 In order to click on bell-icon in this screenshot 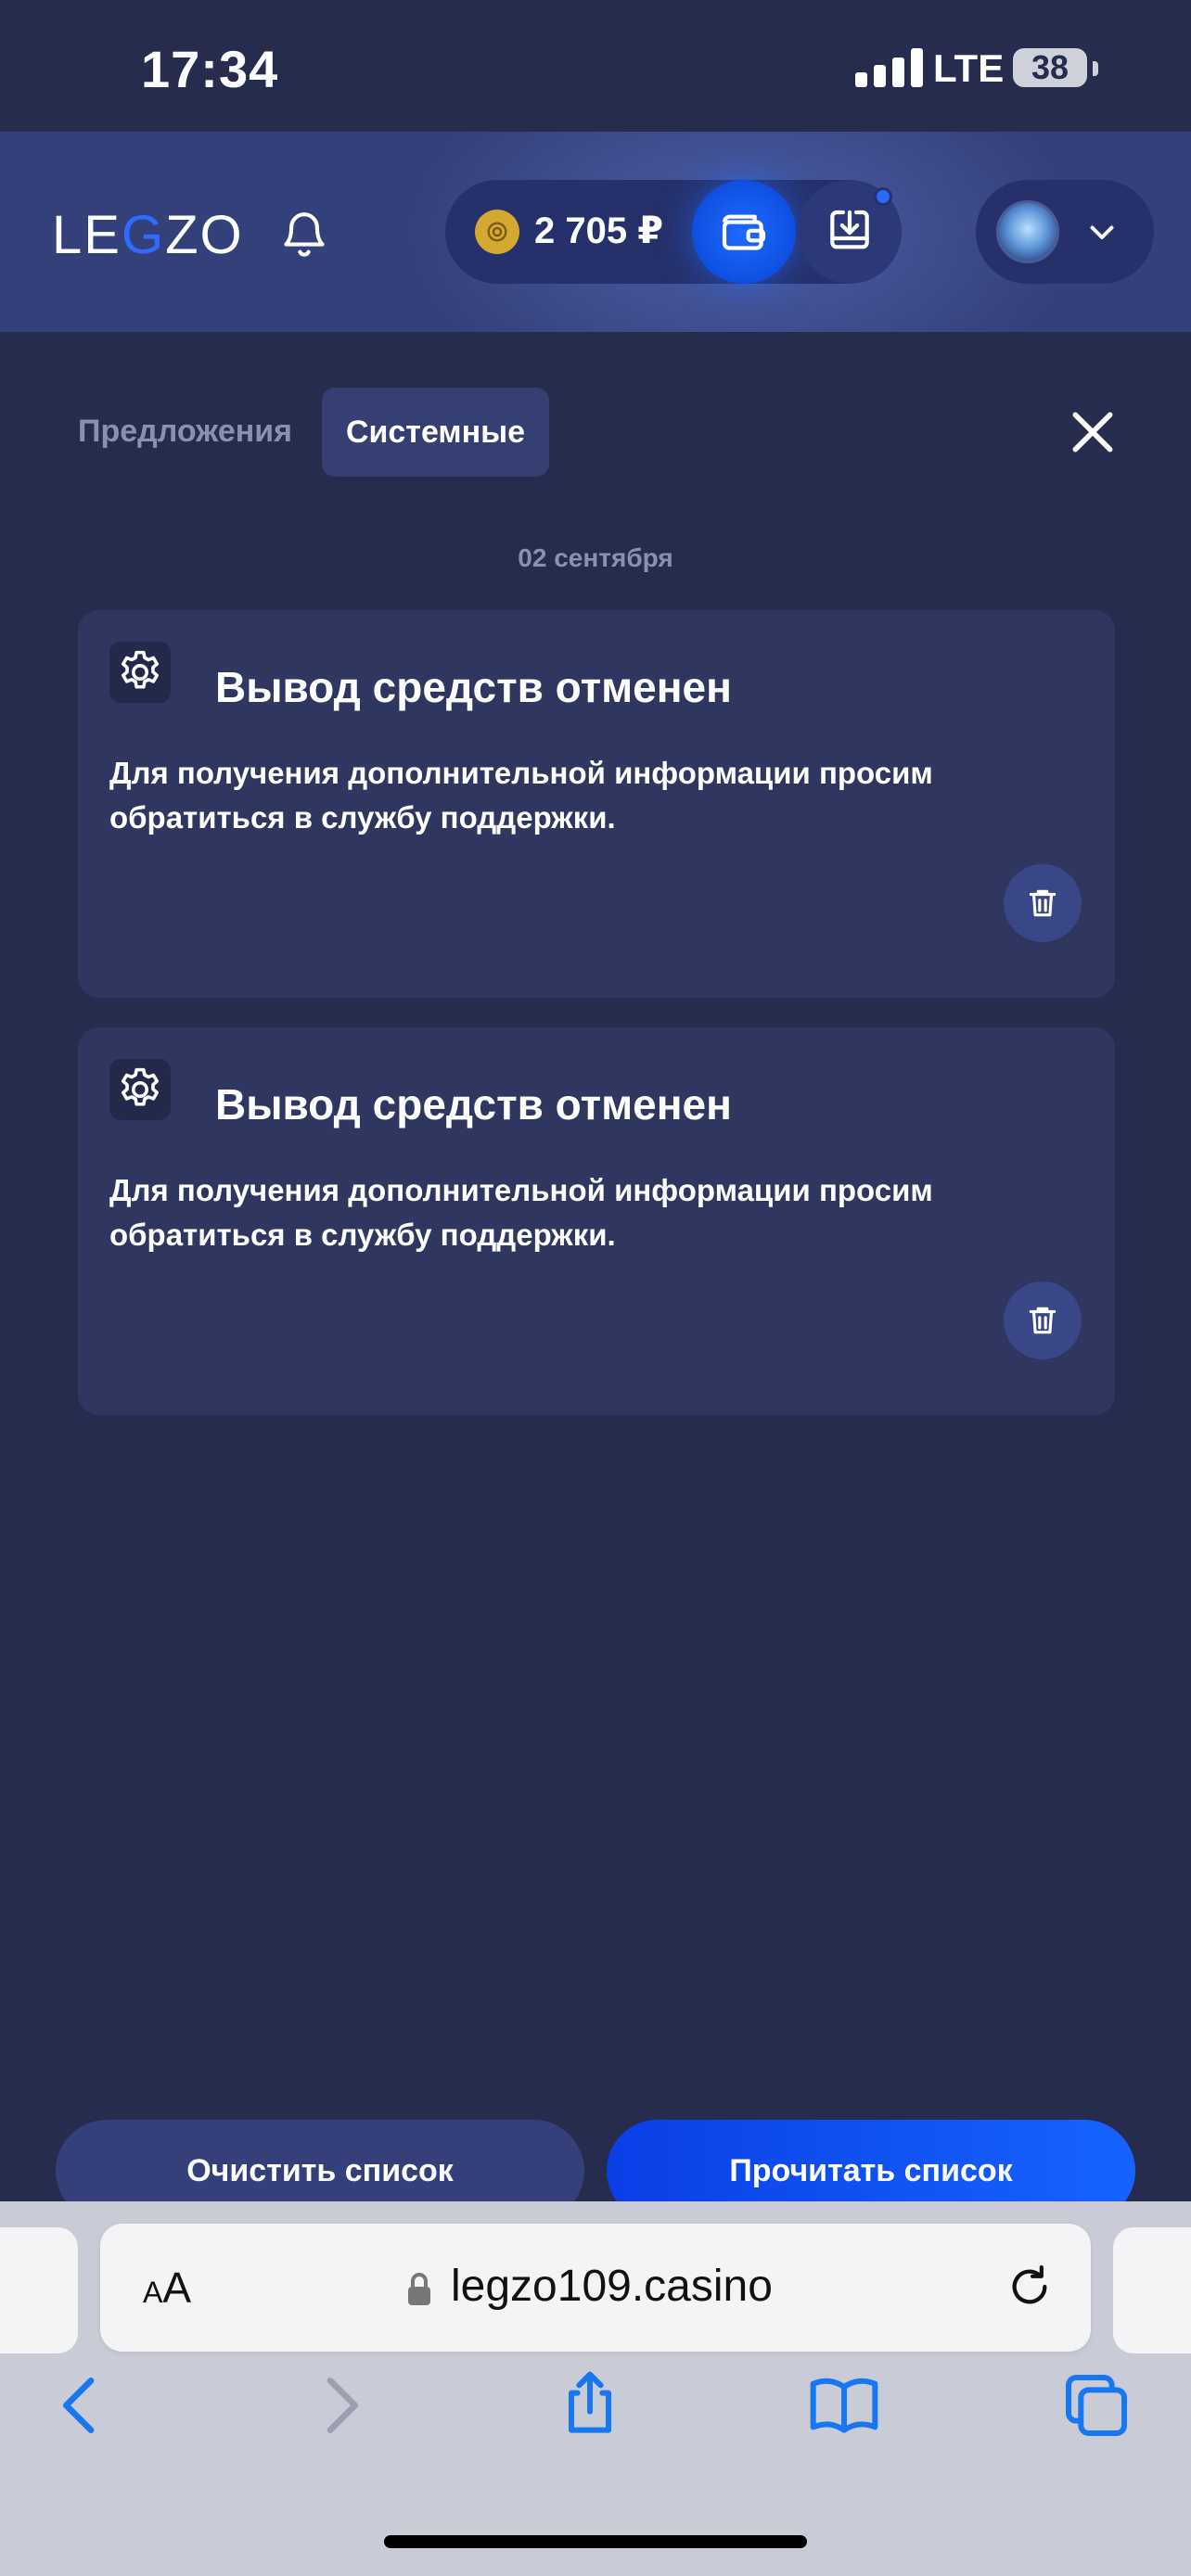, I will do `click(304, 233)`.